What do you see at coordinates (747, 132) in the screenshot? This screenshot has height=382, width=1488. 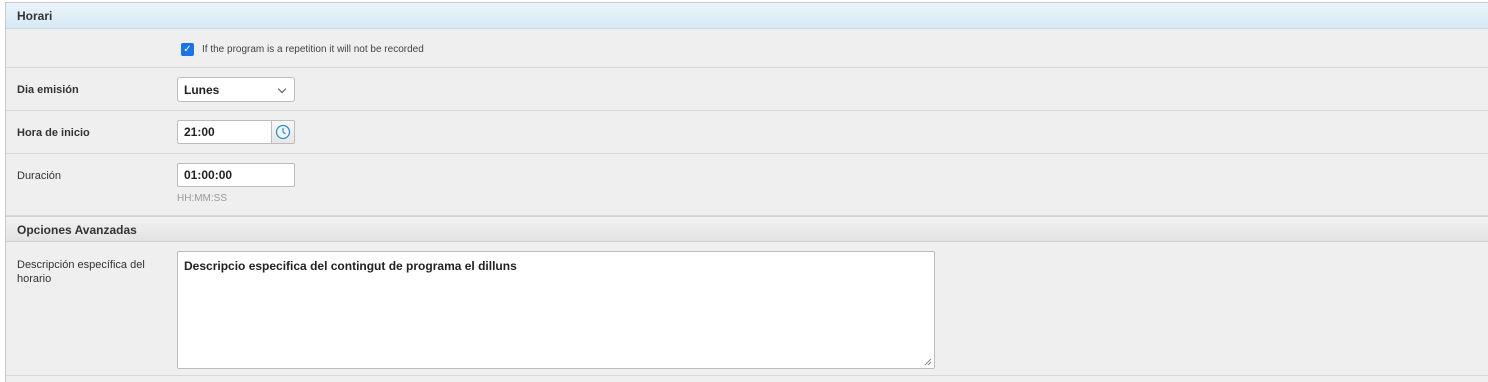 I see `hora-inicio-row: Hora de inicio 21:00` at bounding box center [747, 132].